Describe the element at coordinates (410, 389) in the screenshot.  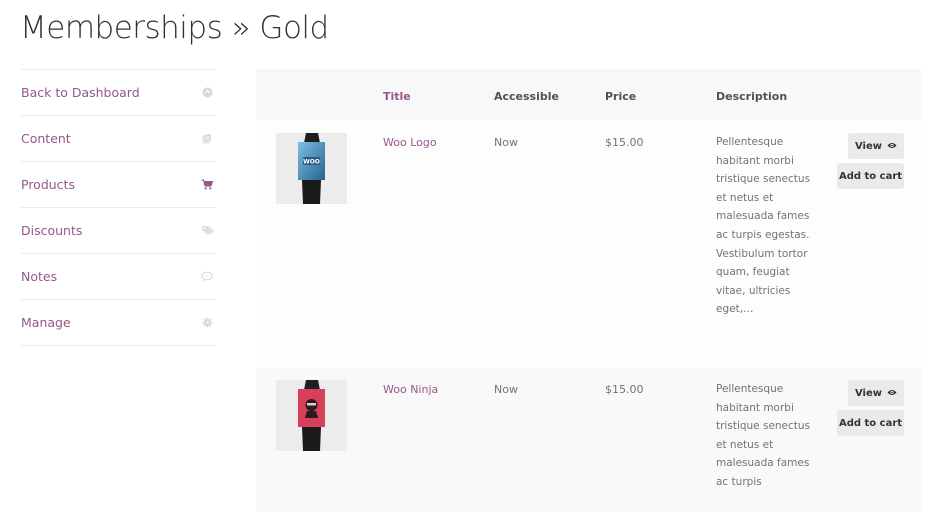
I see `product-title-link: Woo Ninja` at that location.